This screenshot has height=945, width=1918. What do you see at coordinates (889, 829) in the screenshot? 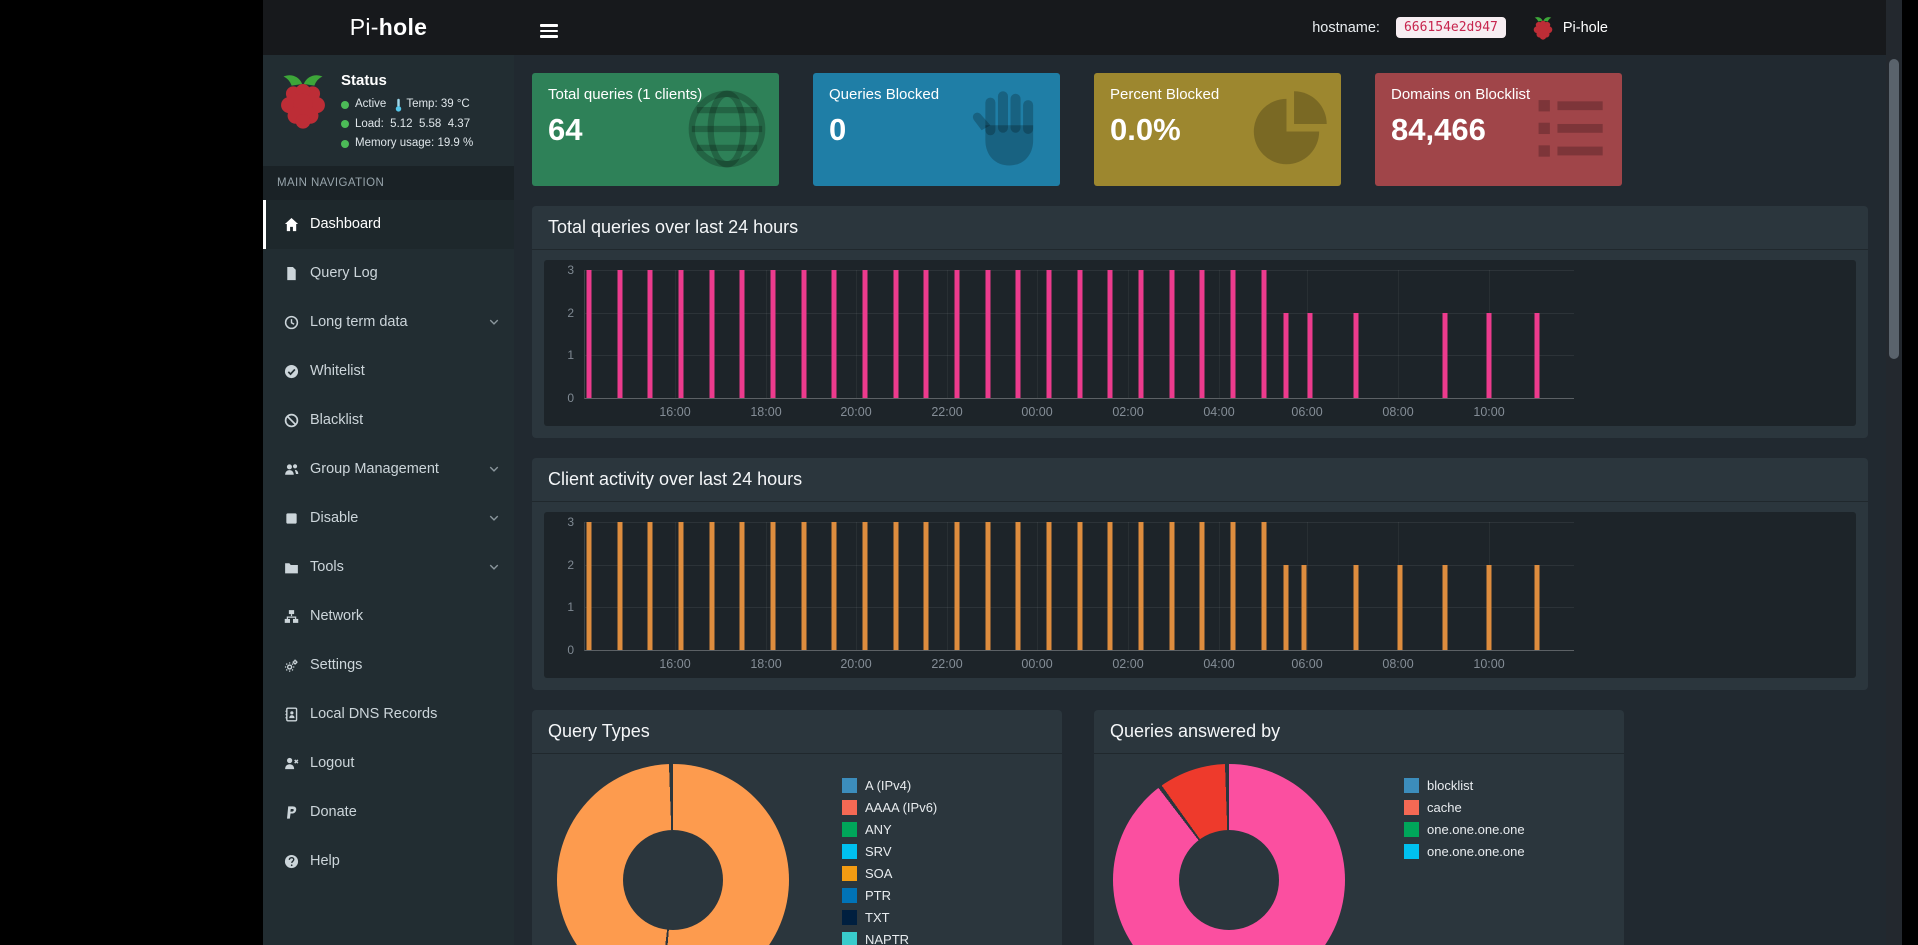
I see `legend-item-any: ANY` at bounding box center [889, 829].